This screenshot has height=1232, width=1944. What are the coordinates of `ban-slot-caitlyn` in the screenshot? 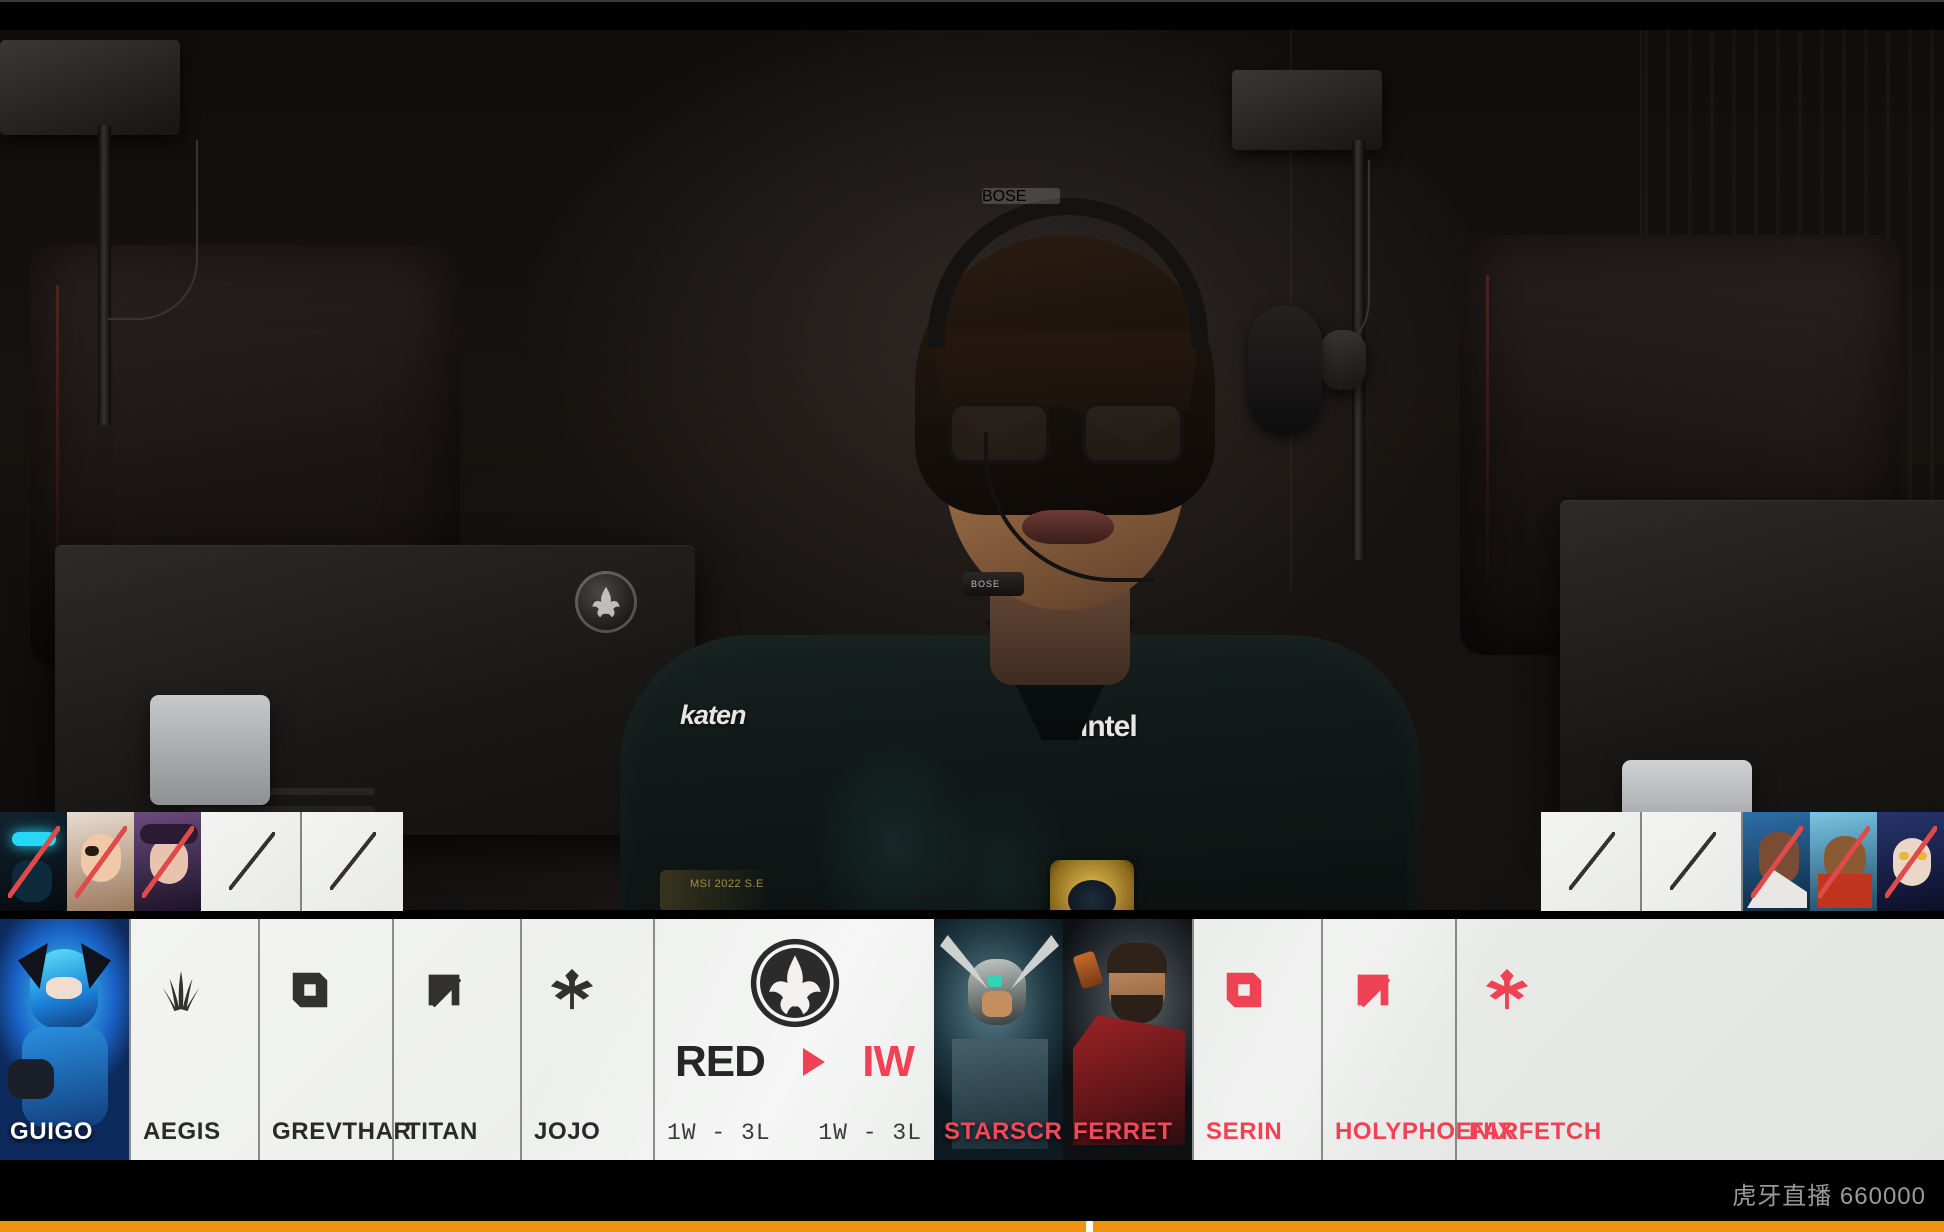 It's located at (167, 861).